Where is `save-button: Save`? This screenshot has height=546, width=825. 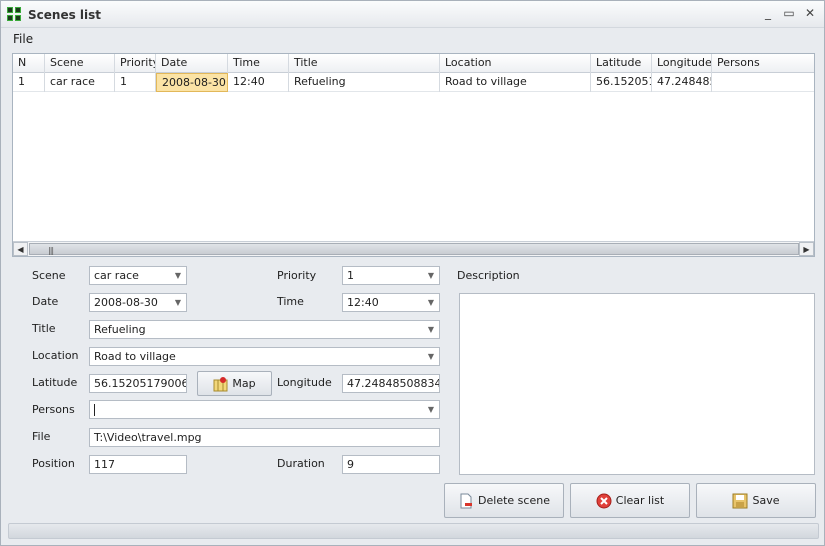
save-button: Save is located at coordinates (756, 500).